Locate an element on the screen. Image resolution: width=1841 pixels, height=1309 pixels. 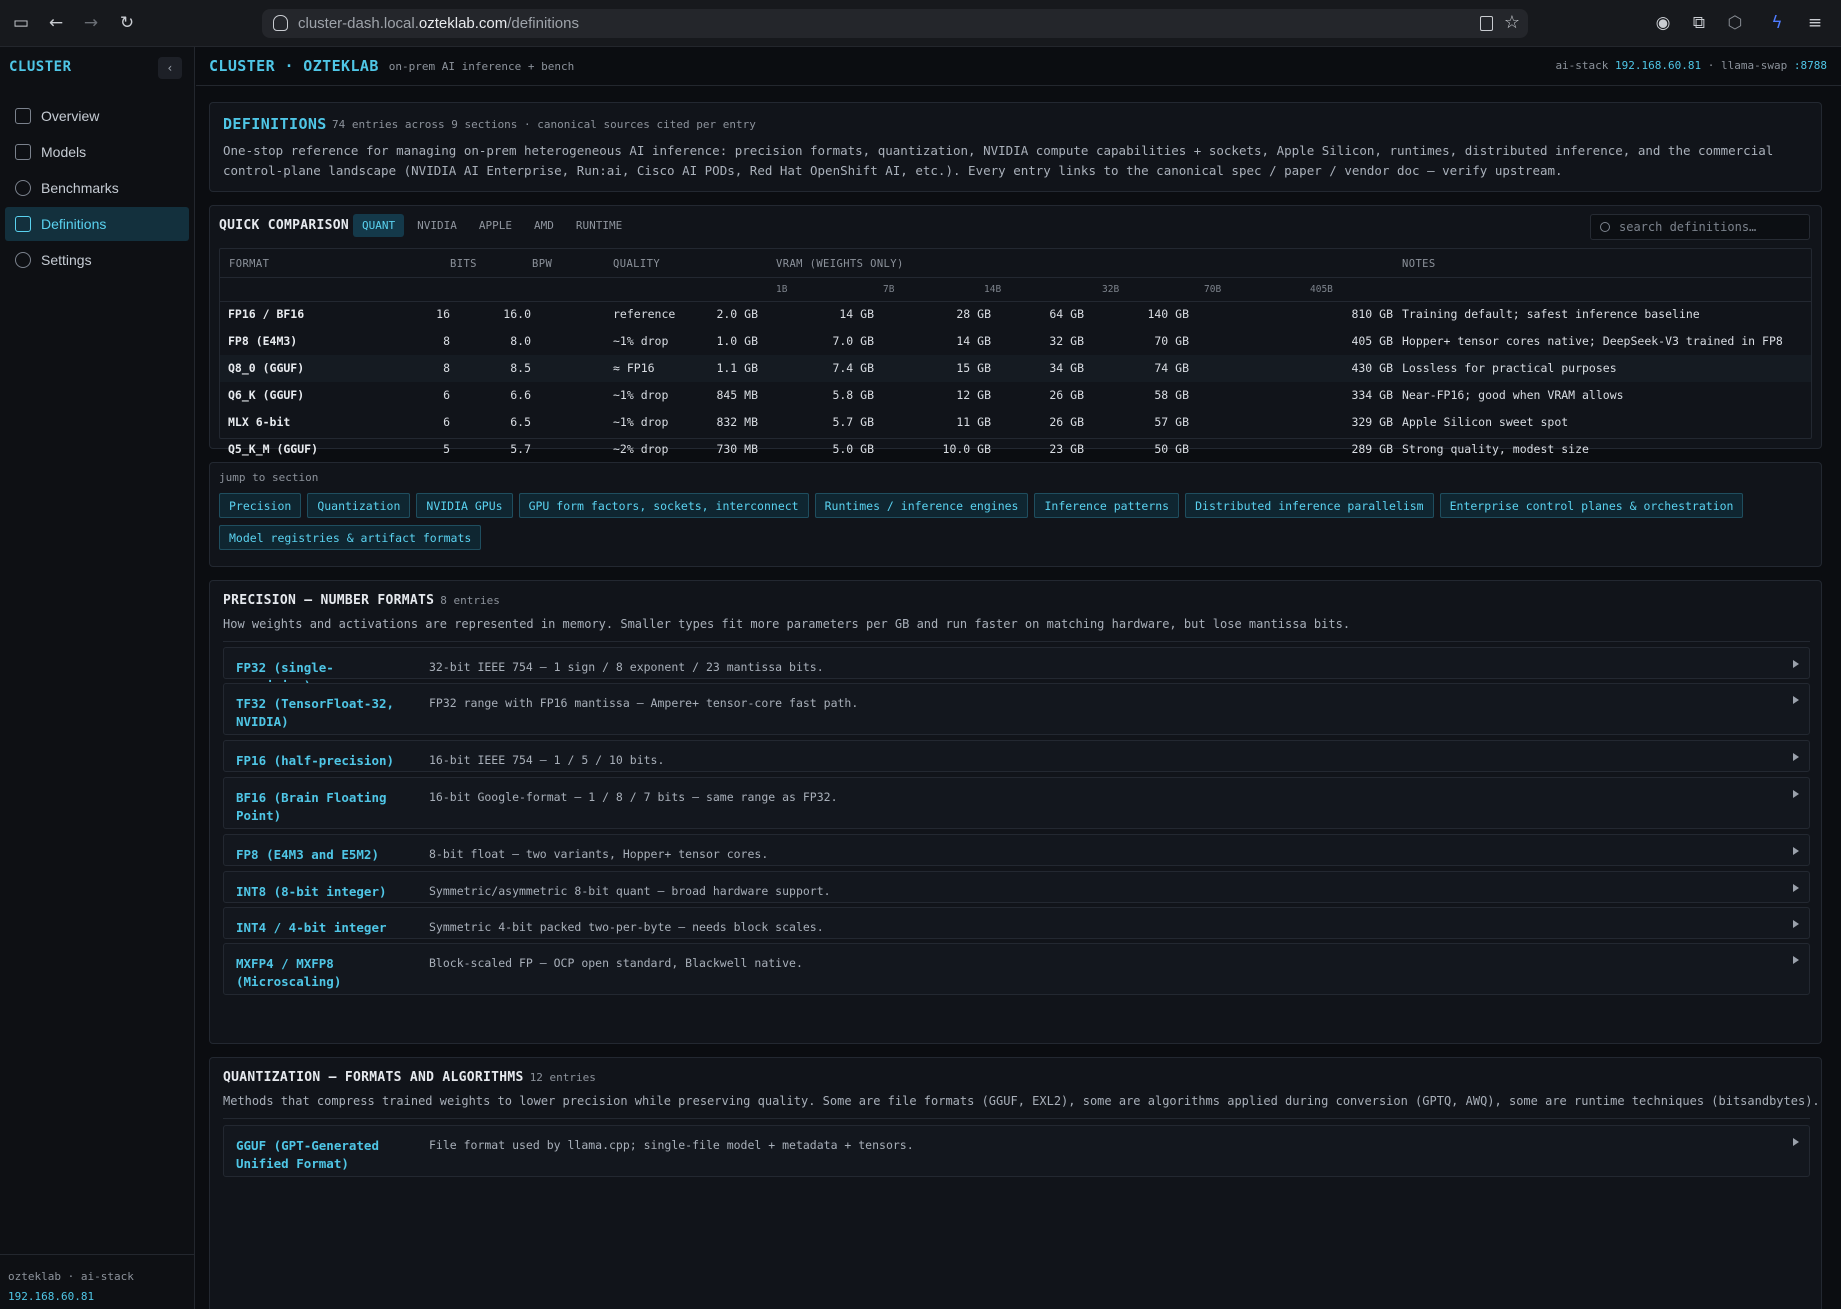
cell-bpw: 8.0 is located at coordinates (520, 341).